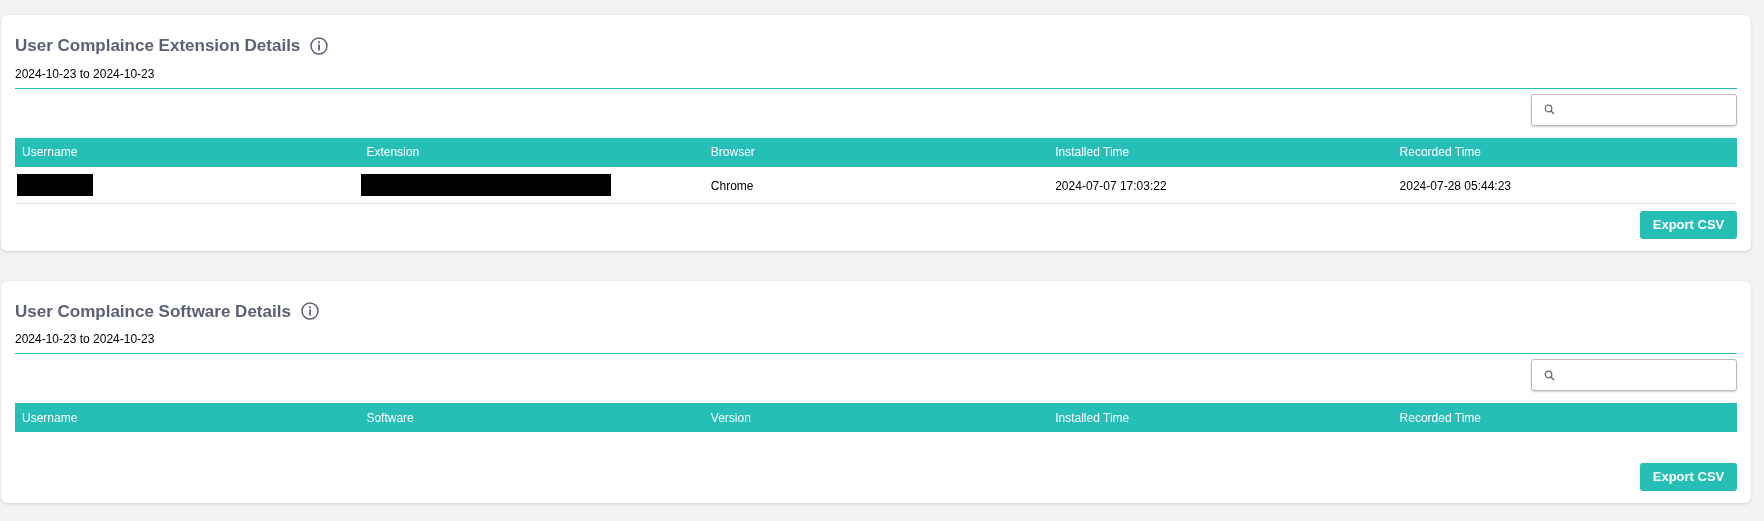 This screenshot has height=521, width=1764. I want to click on column-header: Browser, so click(729, 152).